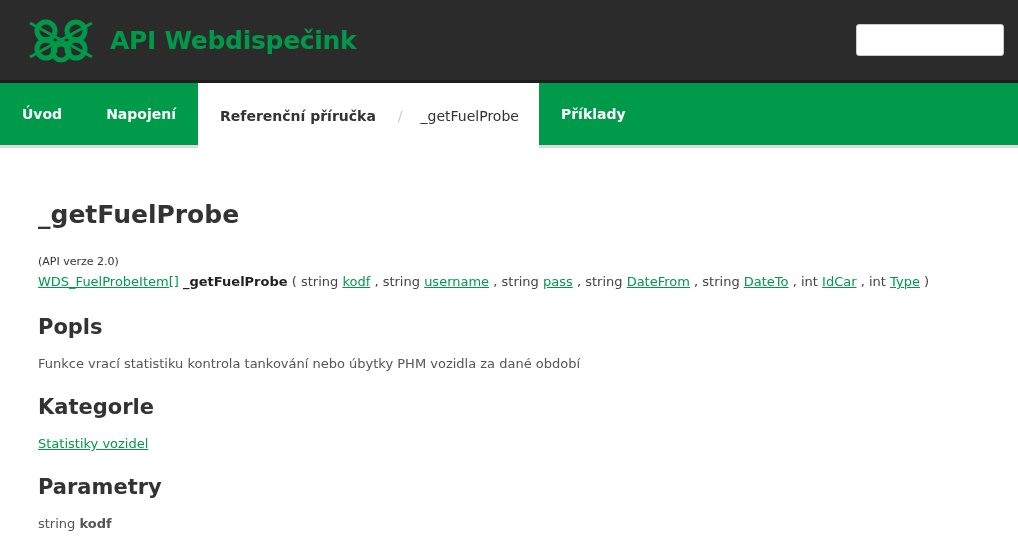 This screenshot has height=555, width=1018. Describe the element at coordinates (593, 114) in the screenshot. I see `nav-tab: Příklady` at that location.